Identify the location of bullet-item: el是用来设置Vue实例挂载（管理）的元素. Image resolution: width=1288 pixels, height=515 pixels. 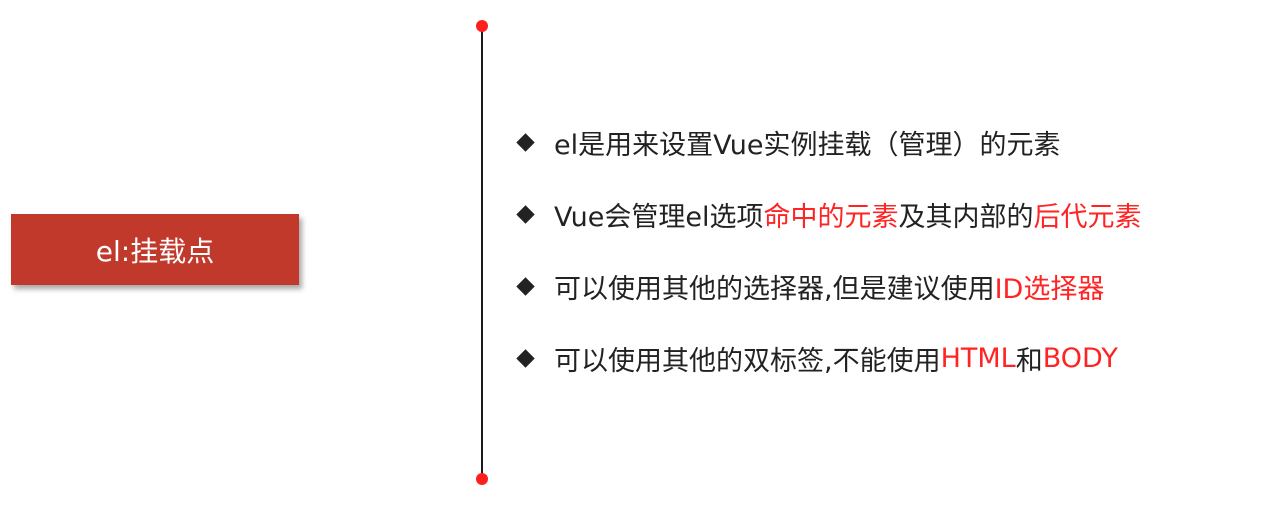
(895, 142).